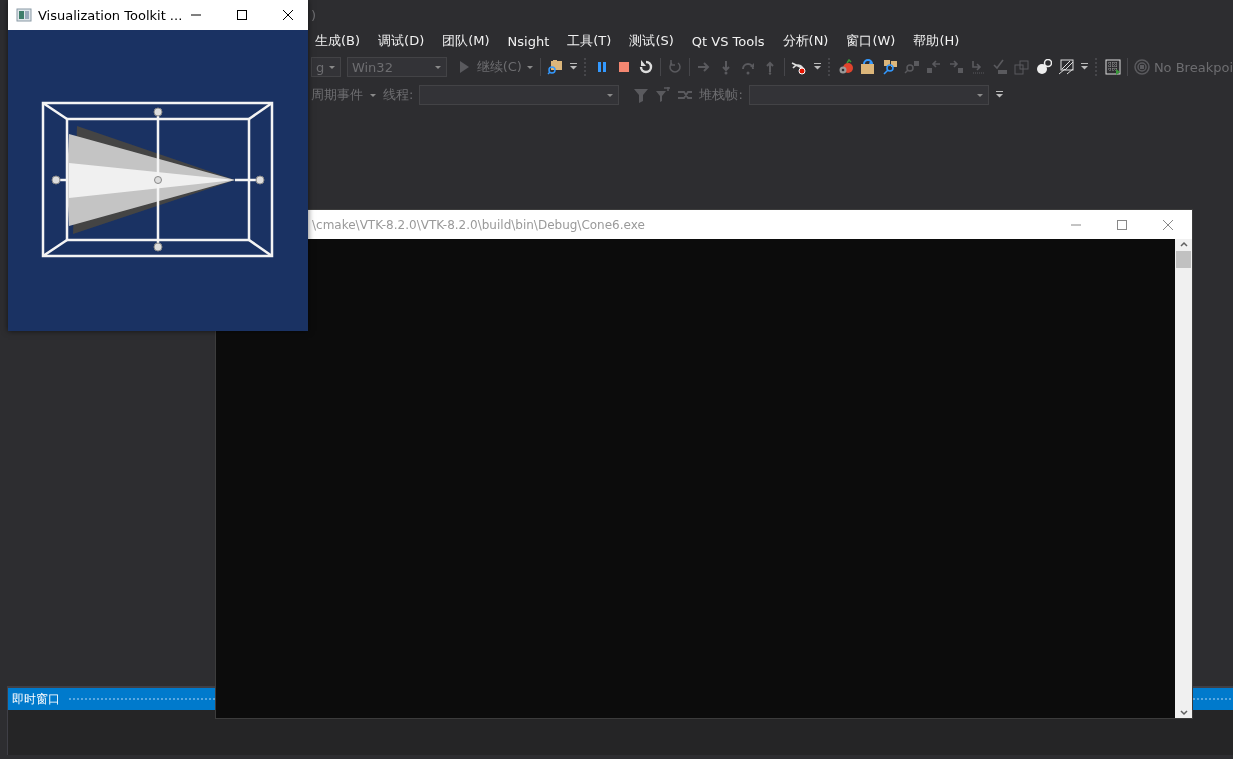  I want to click on tool-window-title: 即时窗口, so click(36, 699).